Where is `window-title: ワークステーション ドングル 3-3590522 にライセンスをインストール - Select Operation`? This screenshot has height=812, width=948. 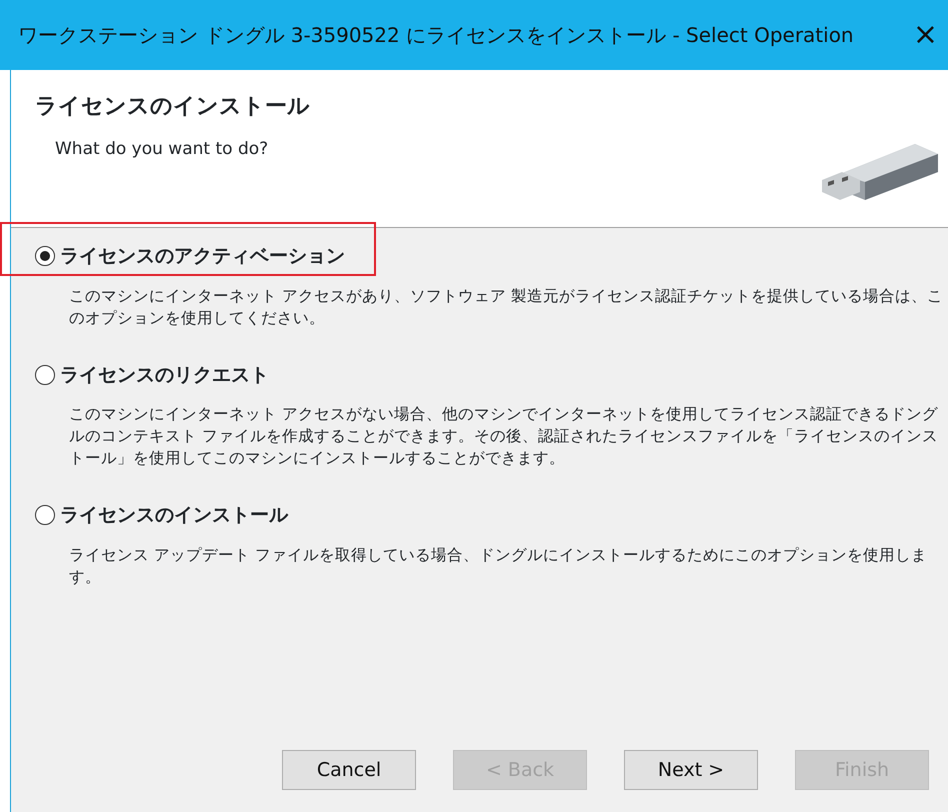 window-title: ワークステーション ドングル 3-3590522 にライセンスをインストール - Select Operation is located at coordinates (436, 35).